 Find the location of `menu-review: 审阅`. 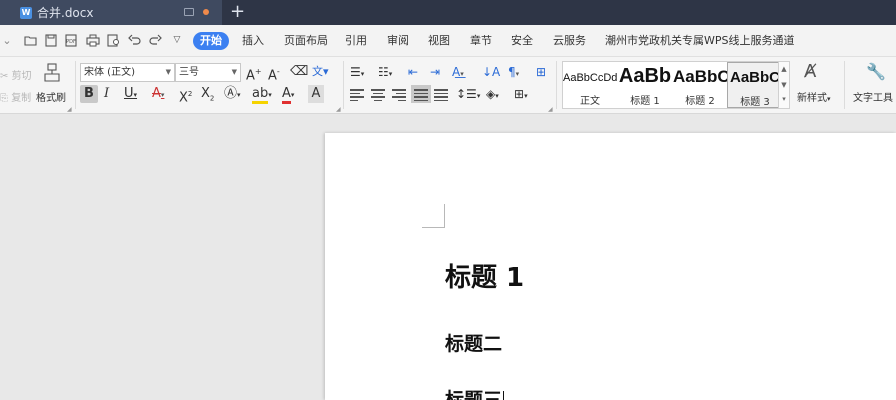

menu-review: 审阅 is located at coordinates (398, 41).